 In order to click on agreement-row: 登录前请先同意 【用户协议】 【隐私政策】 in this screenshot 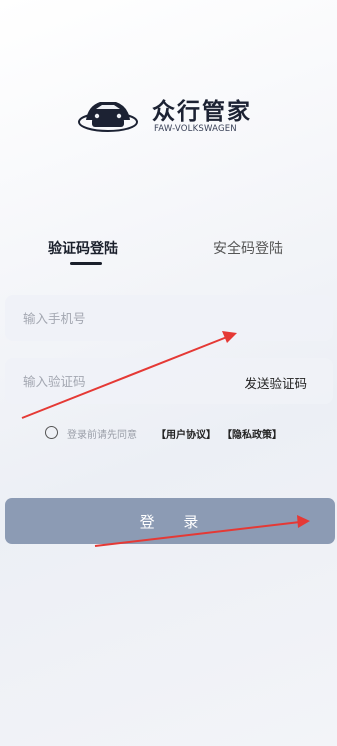, I will do `click(185, 434)`.